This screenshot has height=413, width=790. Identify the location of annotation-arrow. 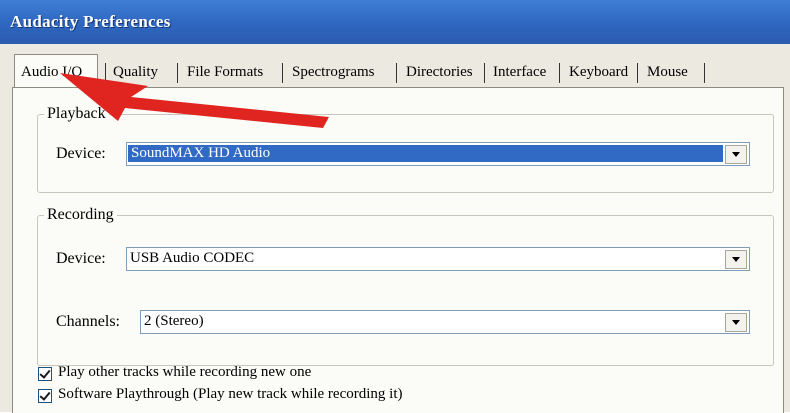
(194, 100).